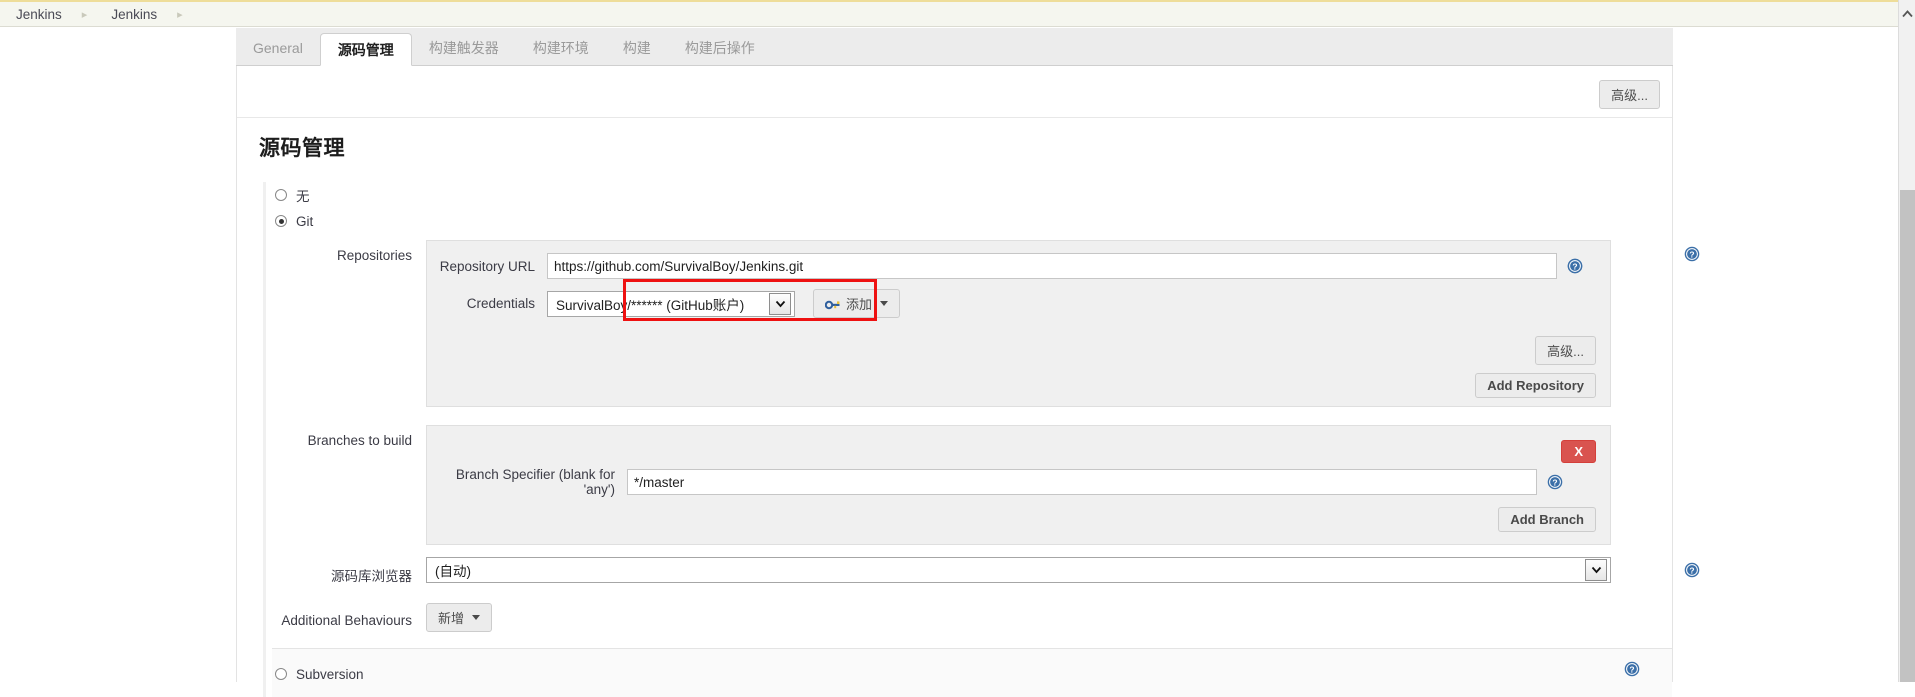 This screenshot has width=1915, height=697. I want to click on scm-option-git: Git, so click(972, 221).